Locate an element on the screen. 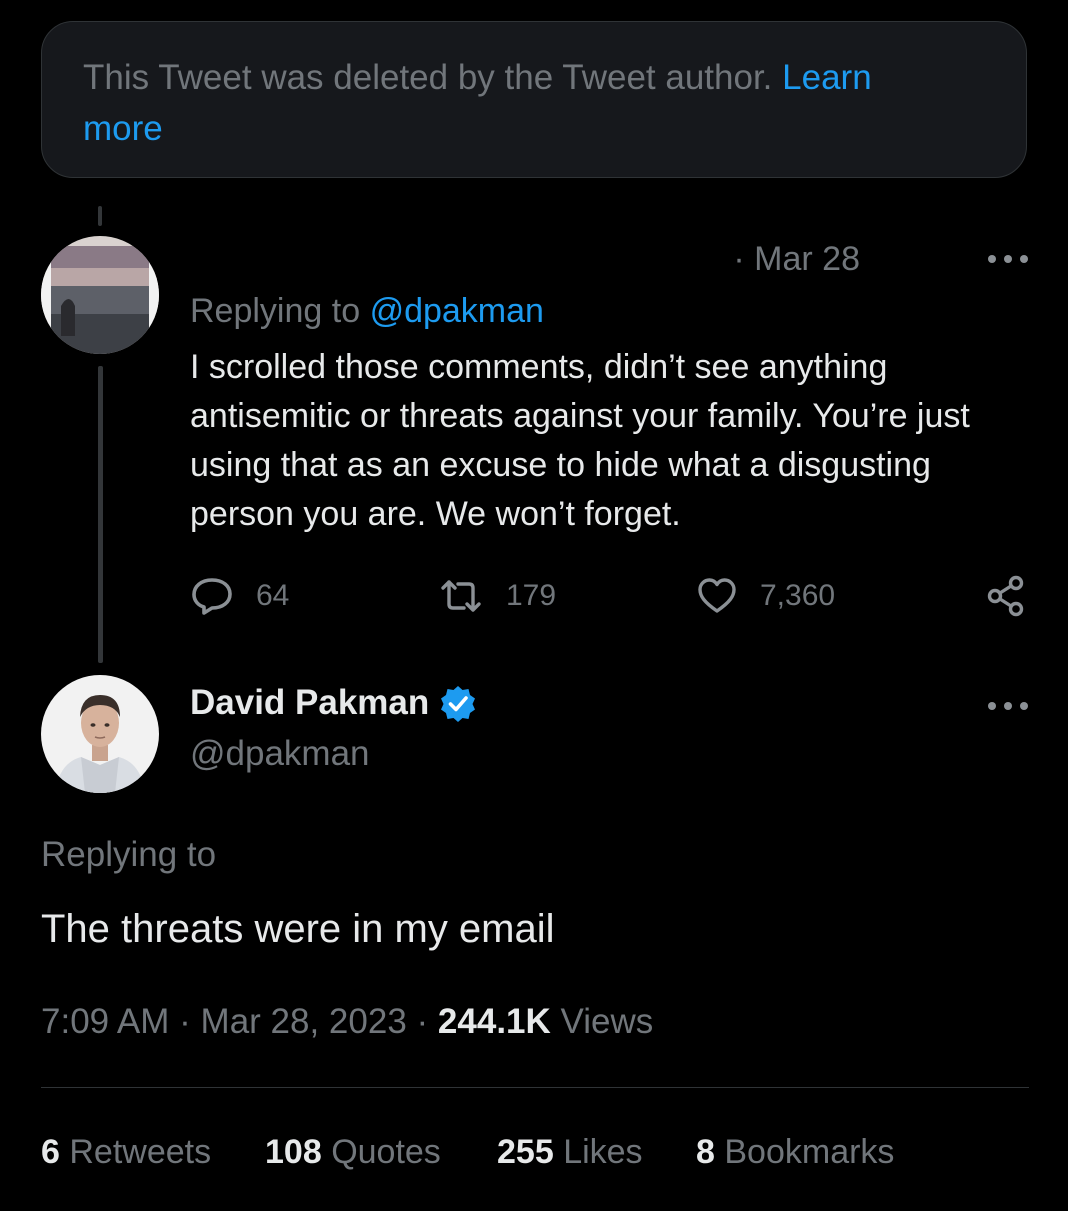  views-label: Views is located at coordinates (607, 1021).